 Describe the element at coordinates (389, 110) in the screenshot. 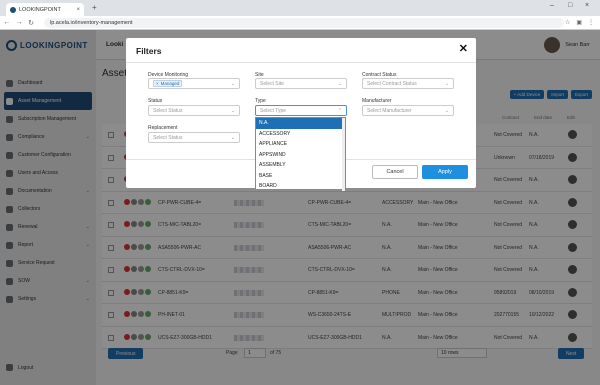

I see `manufacturer-placeholder: Select Manufacturer` at that location.